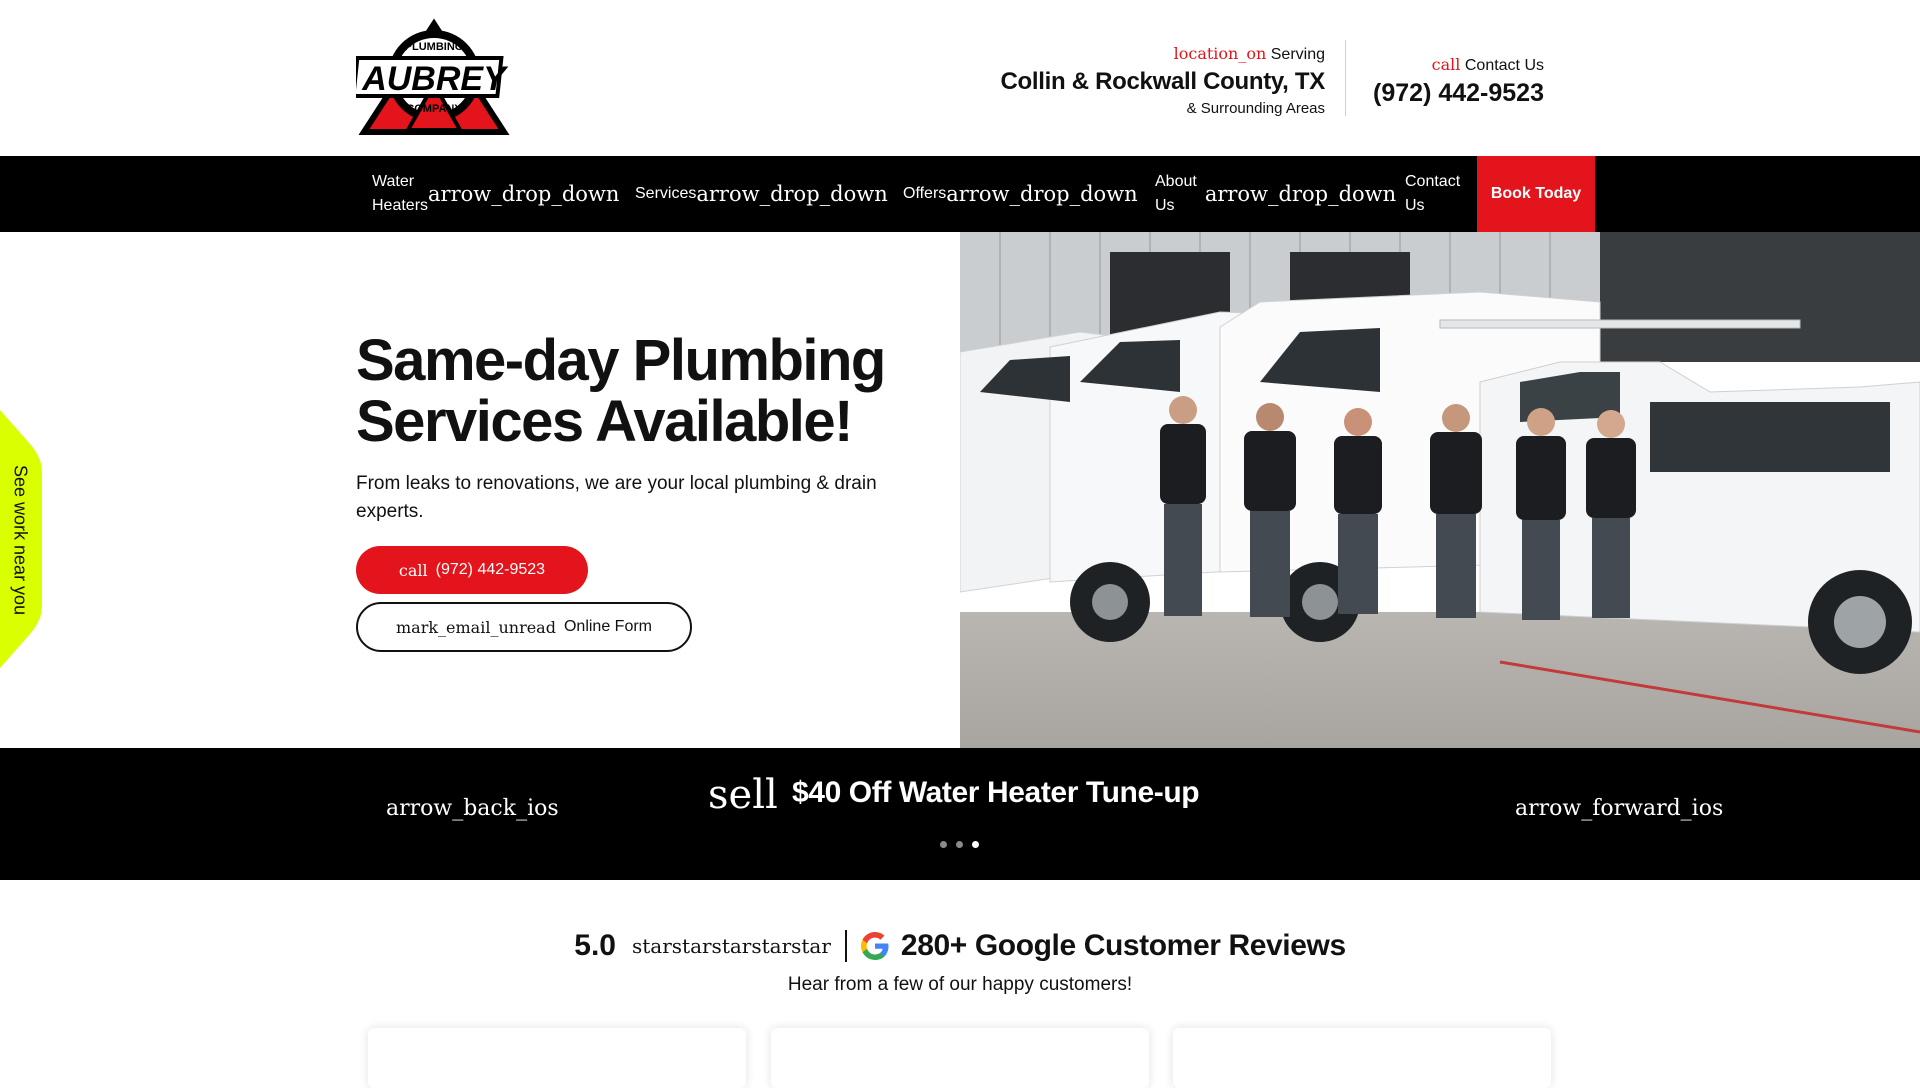 Image resolution: width=1920 pixels, height=1088 pixels. What do you see at coordinates (1176, 181) in the screenshot?
I see `nav-label-line1: About` at bounding box center [1176, 181].